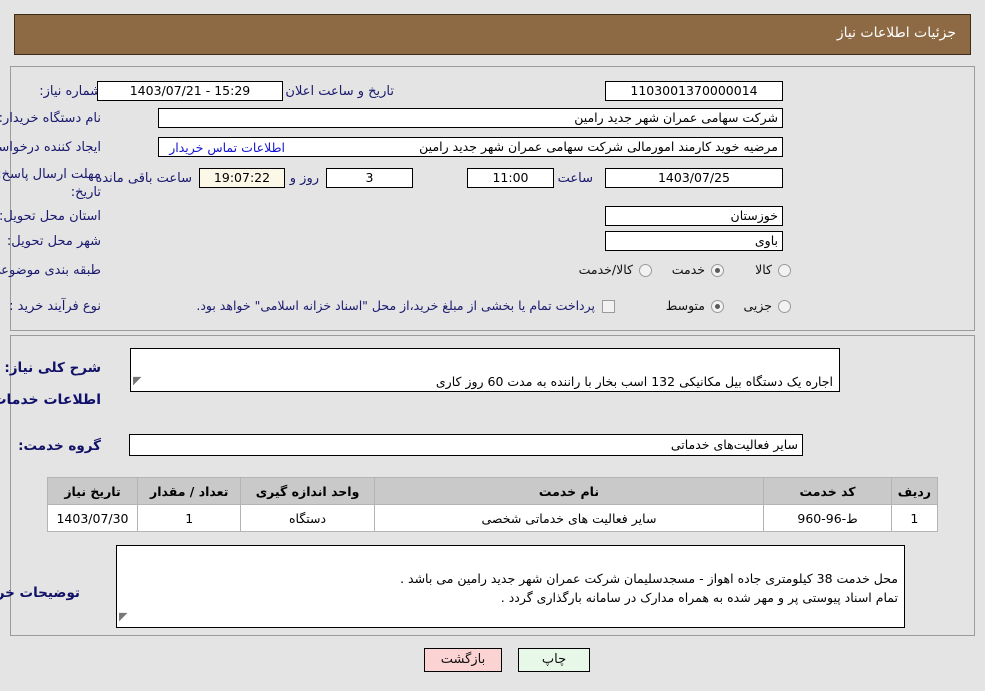 The image size is (985, 691). I want to click on deadline-countdown-field: 19:07:22, so click(242, 178).